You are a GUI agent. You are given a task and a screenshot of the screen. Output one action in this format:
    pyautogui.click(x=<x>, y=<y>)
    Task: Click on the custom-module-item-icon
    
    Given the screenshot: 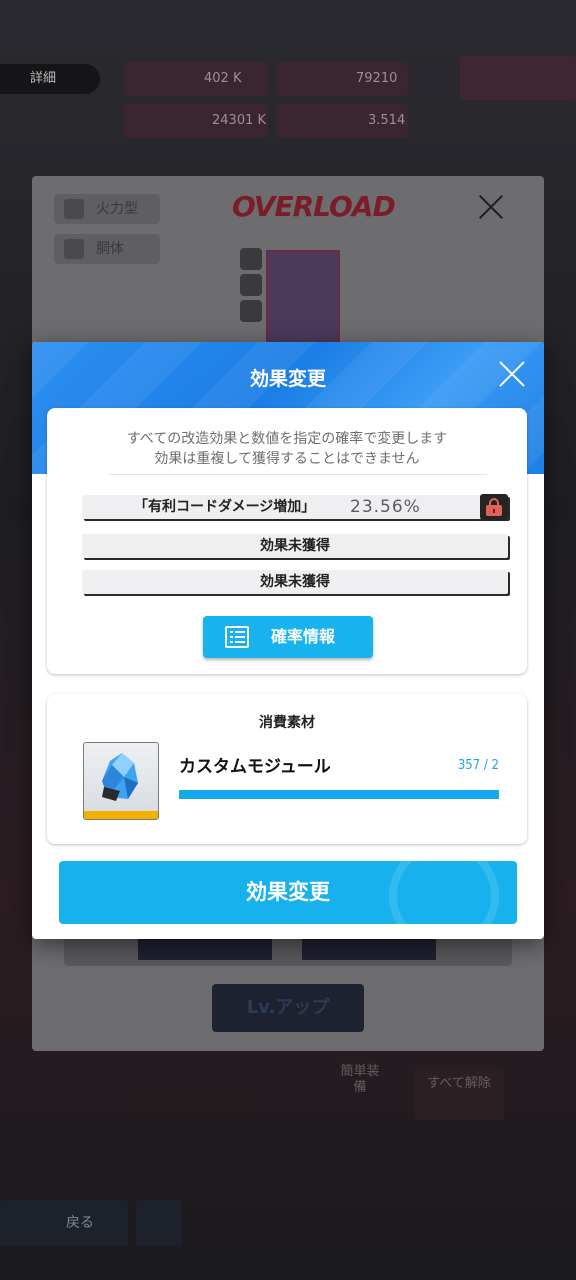 What is the action you would take?
    pyautogui.click(x=121, y=781)
    